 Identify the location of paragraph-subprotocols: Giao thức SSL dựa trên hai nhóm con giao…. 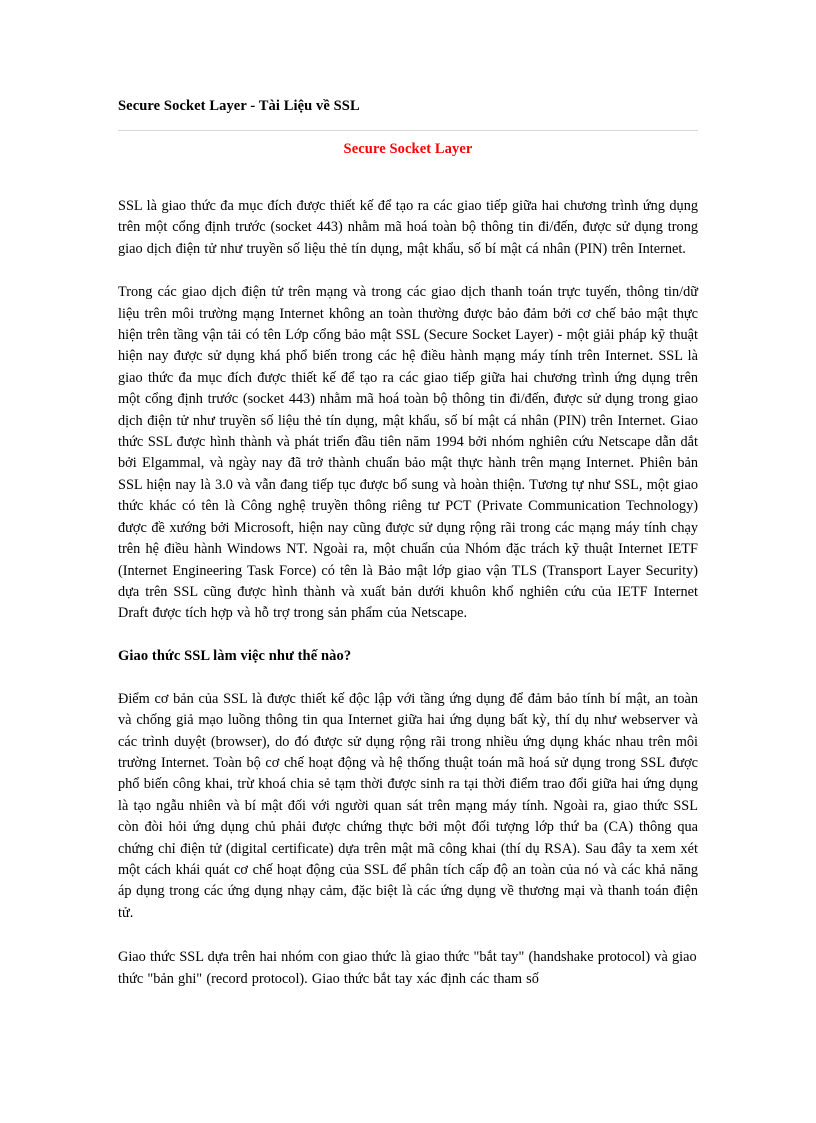
(407, 968).